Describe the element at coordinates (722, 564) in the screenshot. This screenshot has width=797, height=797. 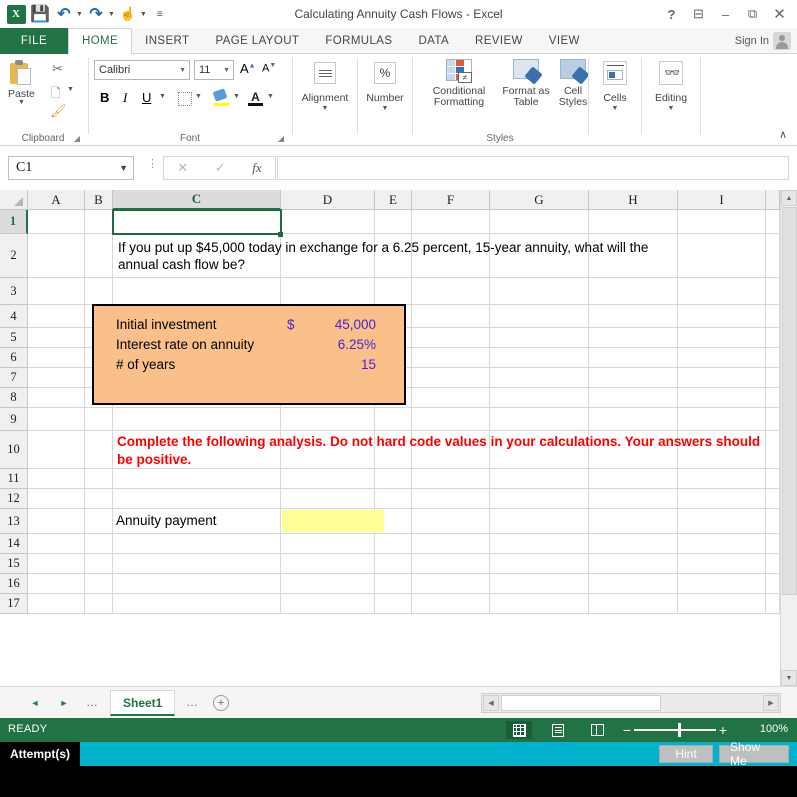
I see `cell-I15` at that location.